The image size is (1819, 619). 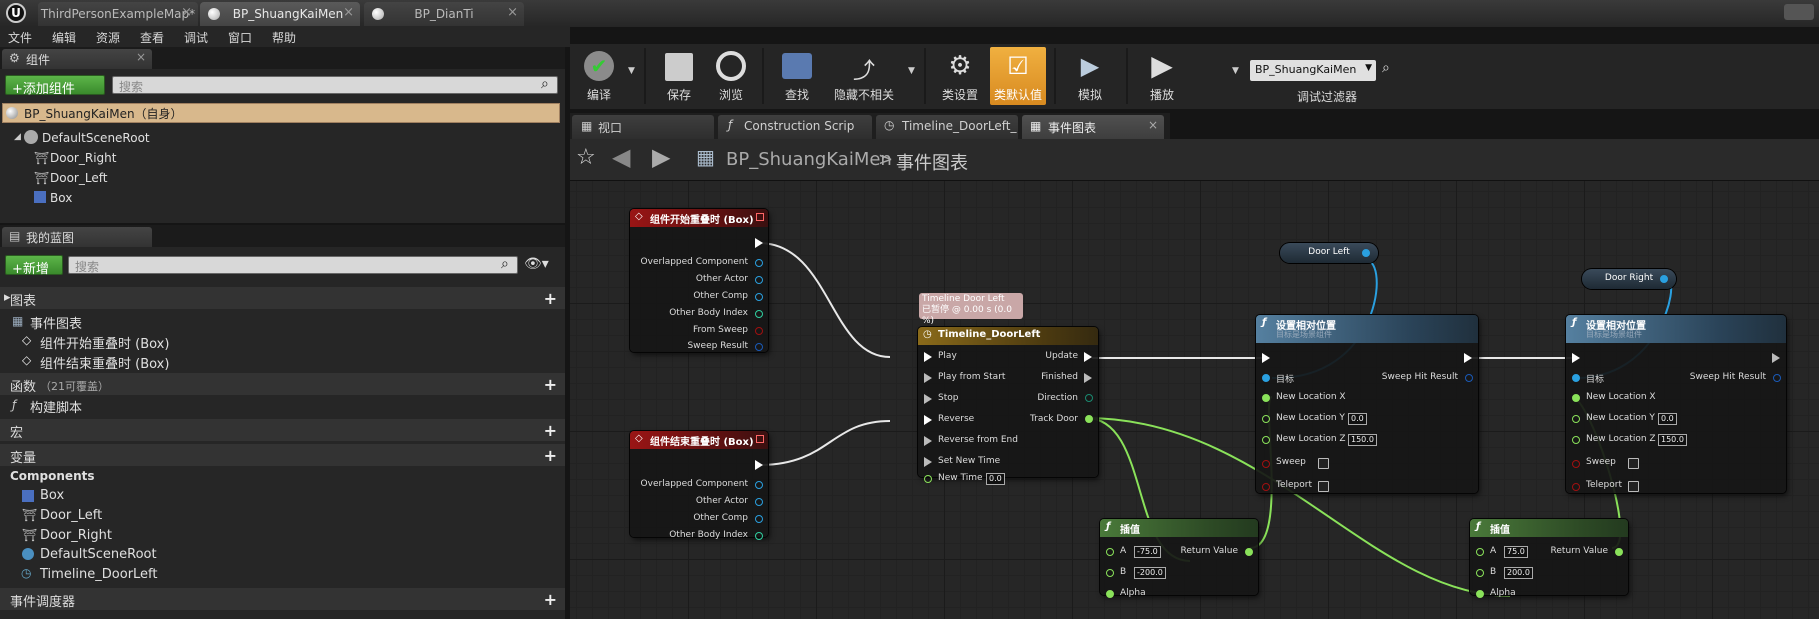 What do you see at coordinates (1323, 486) in the screenshot?
I see `teleport-checkbox` at bounding box center [1323, 486].